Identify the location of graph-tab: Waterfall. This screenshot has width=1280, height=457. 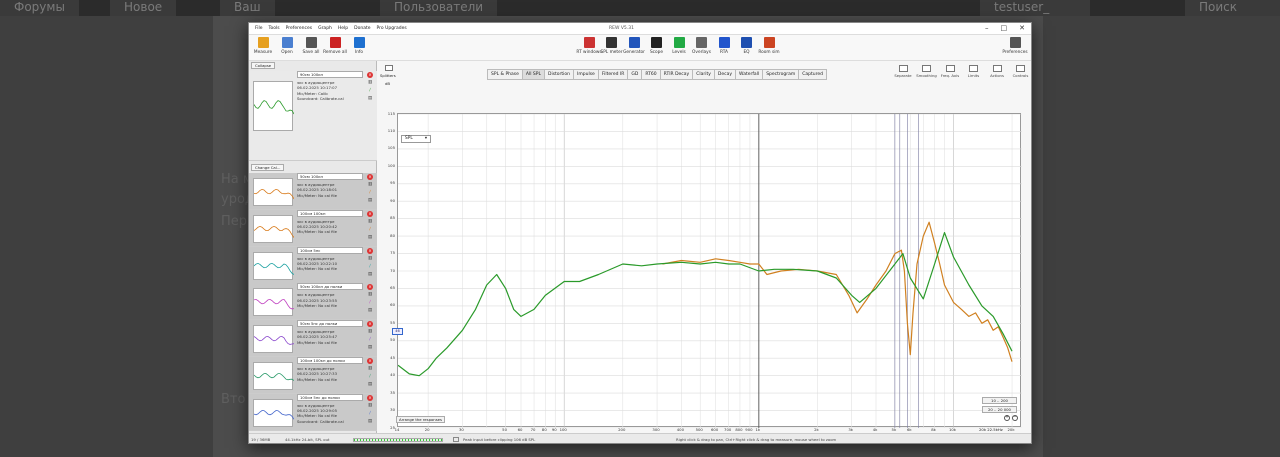
(749, 74).